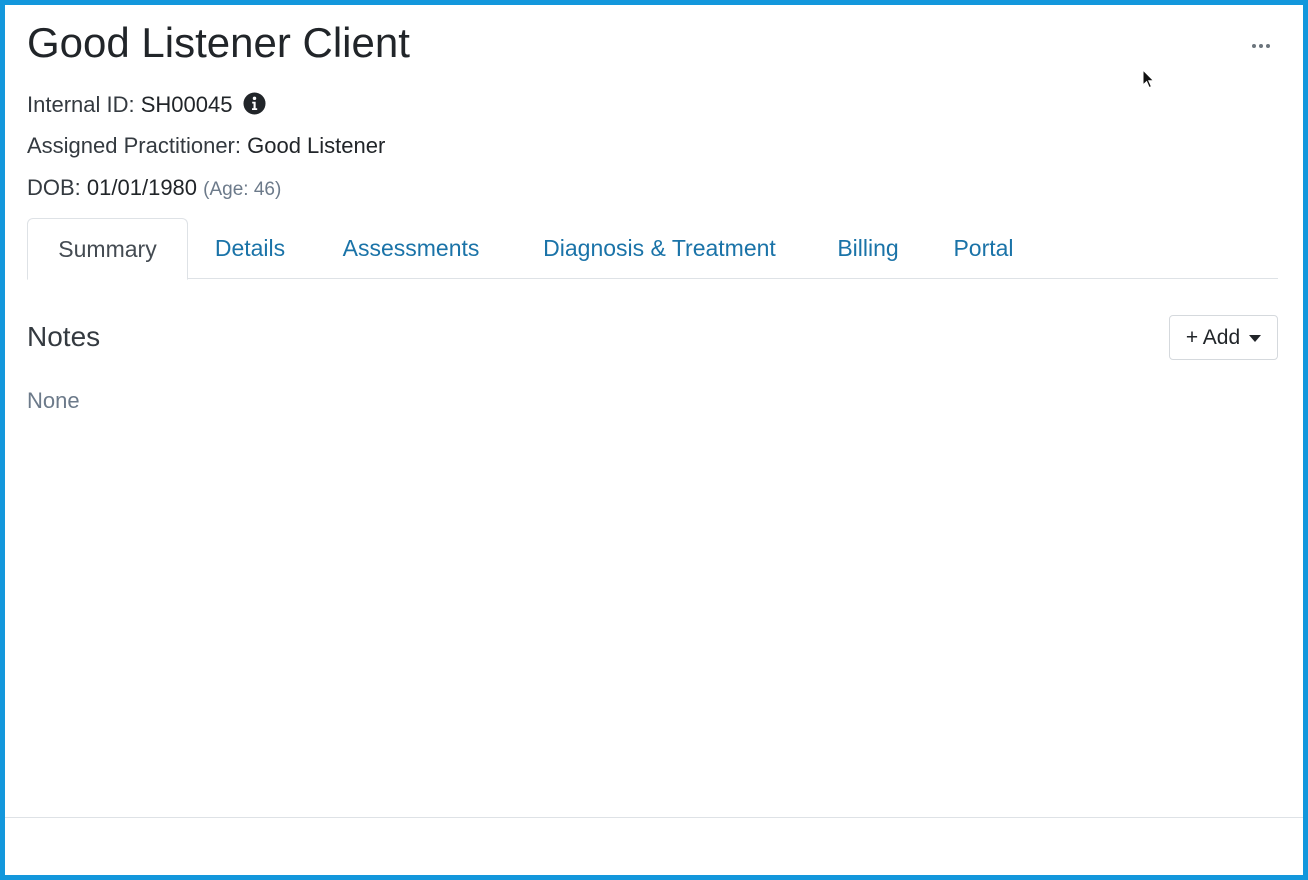  What do you see at coordinates (1148, 79) in the screenshot?
I see `mouse-cursor-icon` at bounding box center [1148, 79].